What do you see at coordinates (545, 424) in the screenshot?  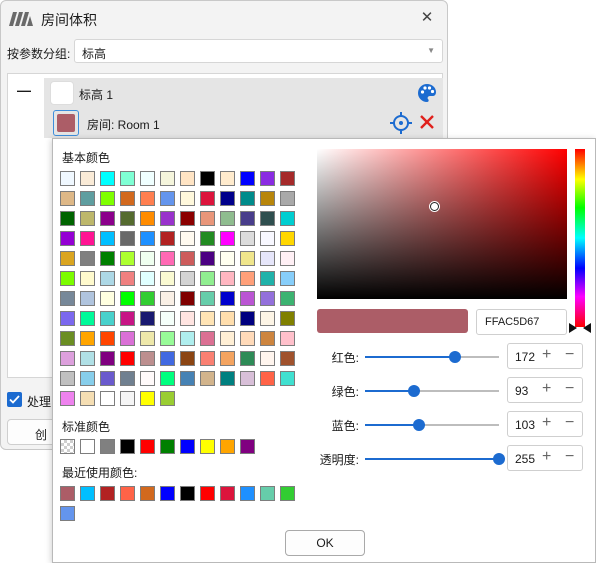 I see `channel-value-input: 103 + −` at bounding box center [545, 424].